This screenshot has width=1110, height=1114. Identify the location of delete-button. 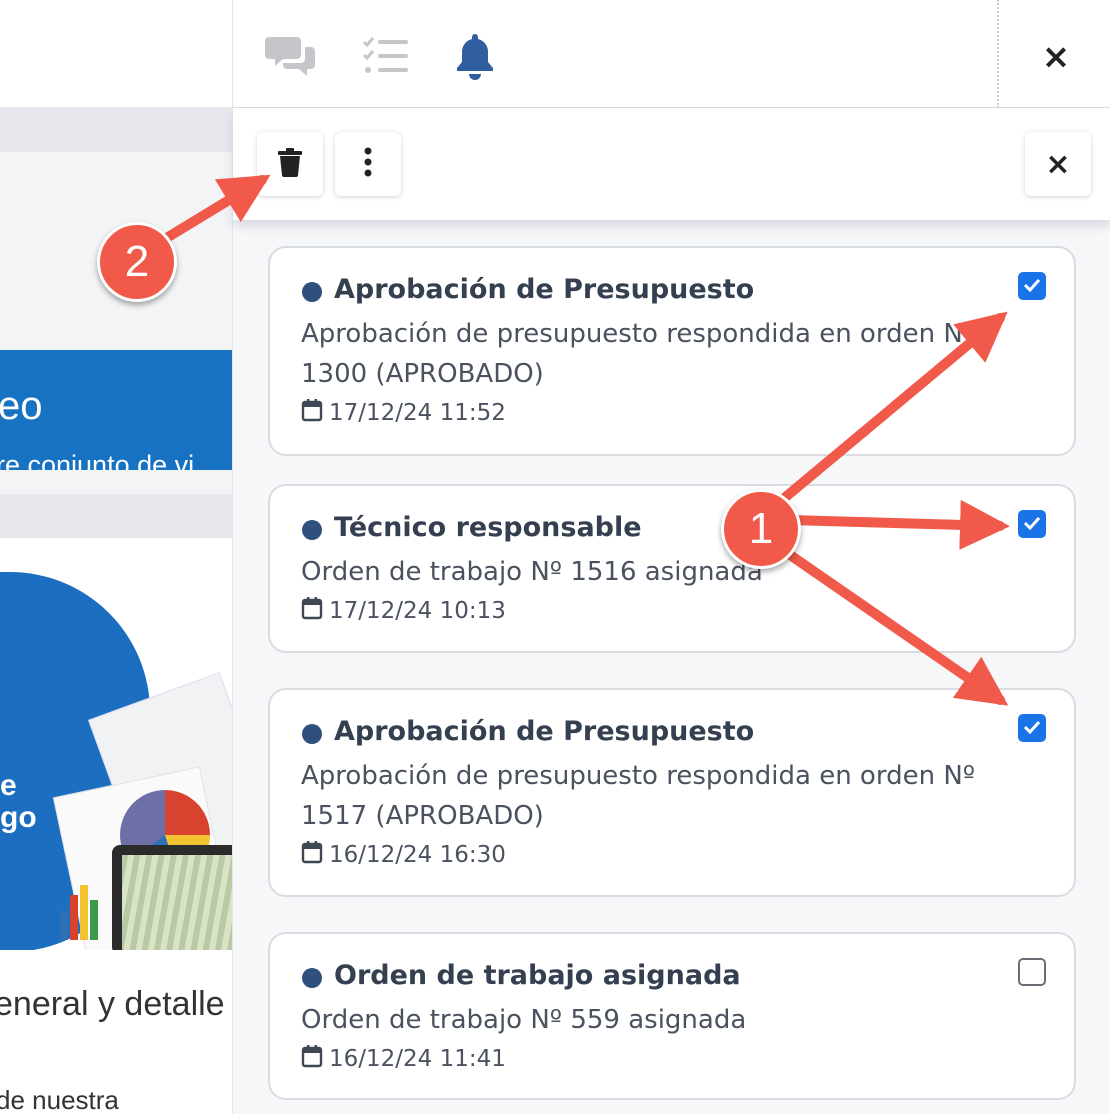
(290, 164).